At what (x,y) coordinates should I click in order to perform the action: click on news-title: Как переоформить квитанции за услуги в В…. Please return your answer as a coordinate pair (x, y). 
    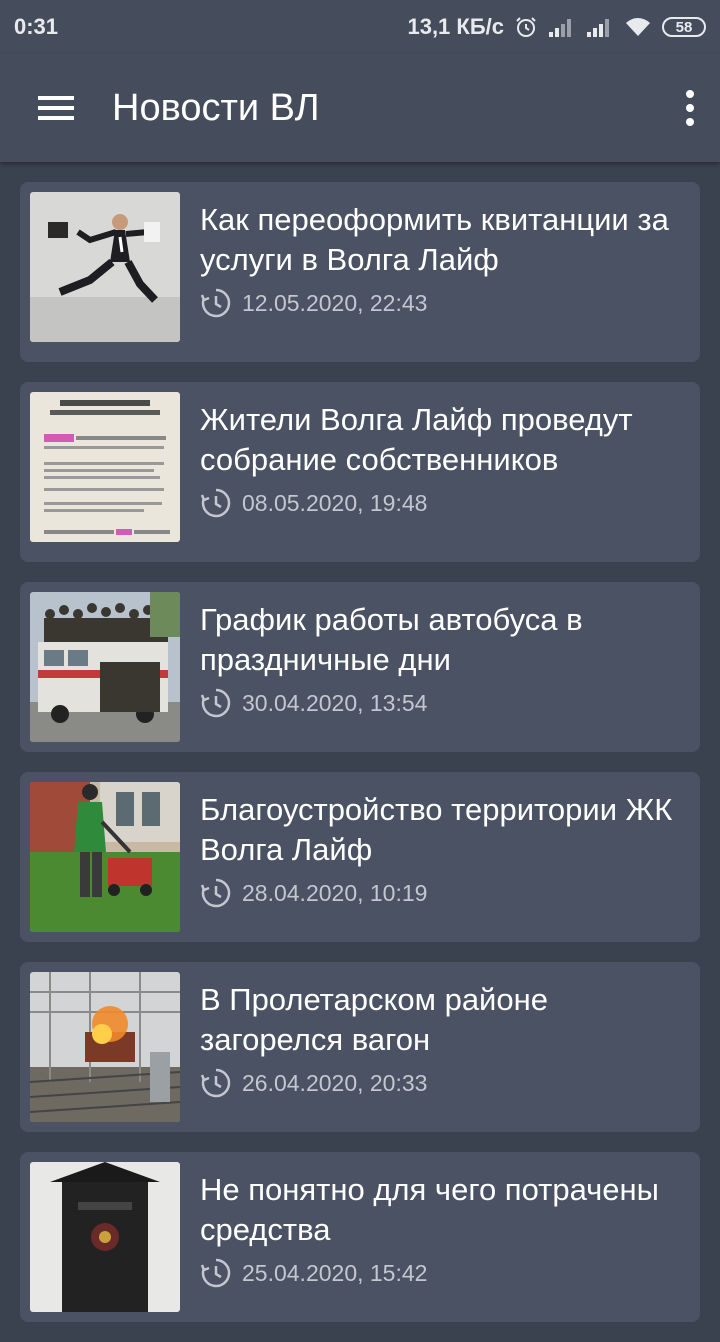
    Looking at the image, I should click on (434, 239).